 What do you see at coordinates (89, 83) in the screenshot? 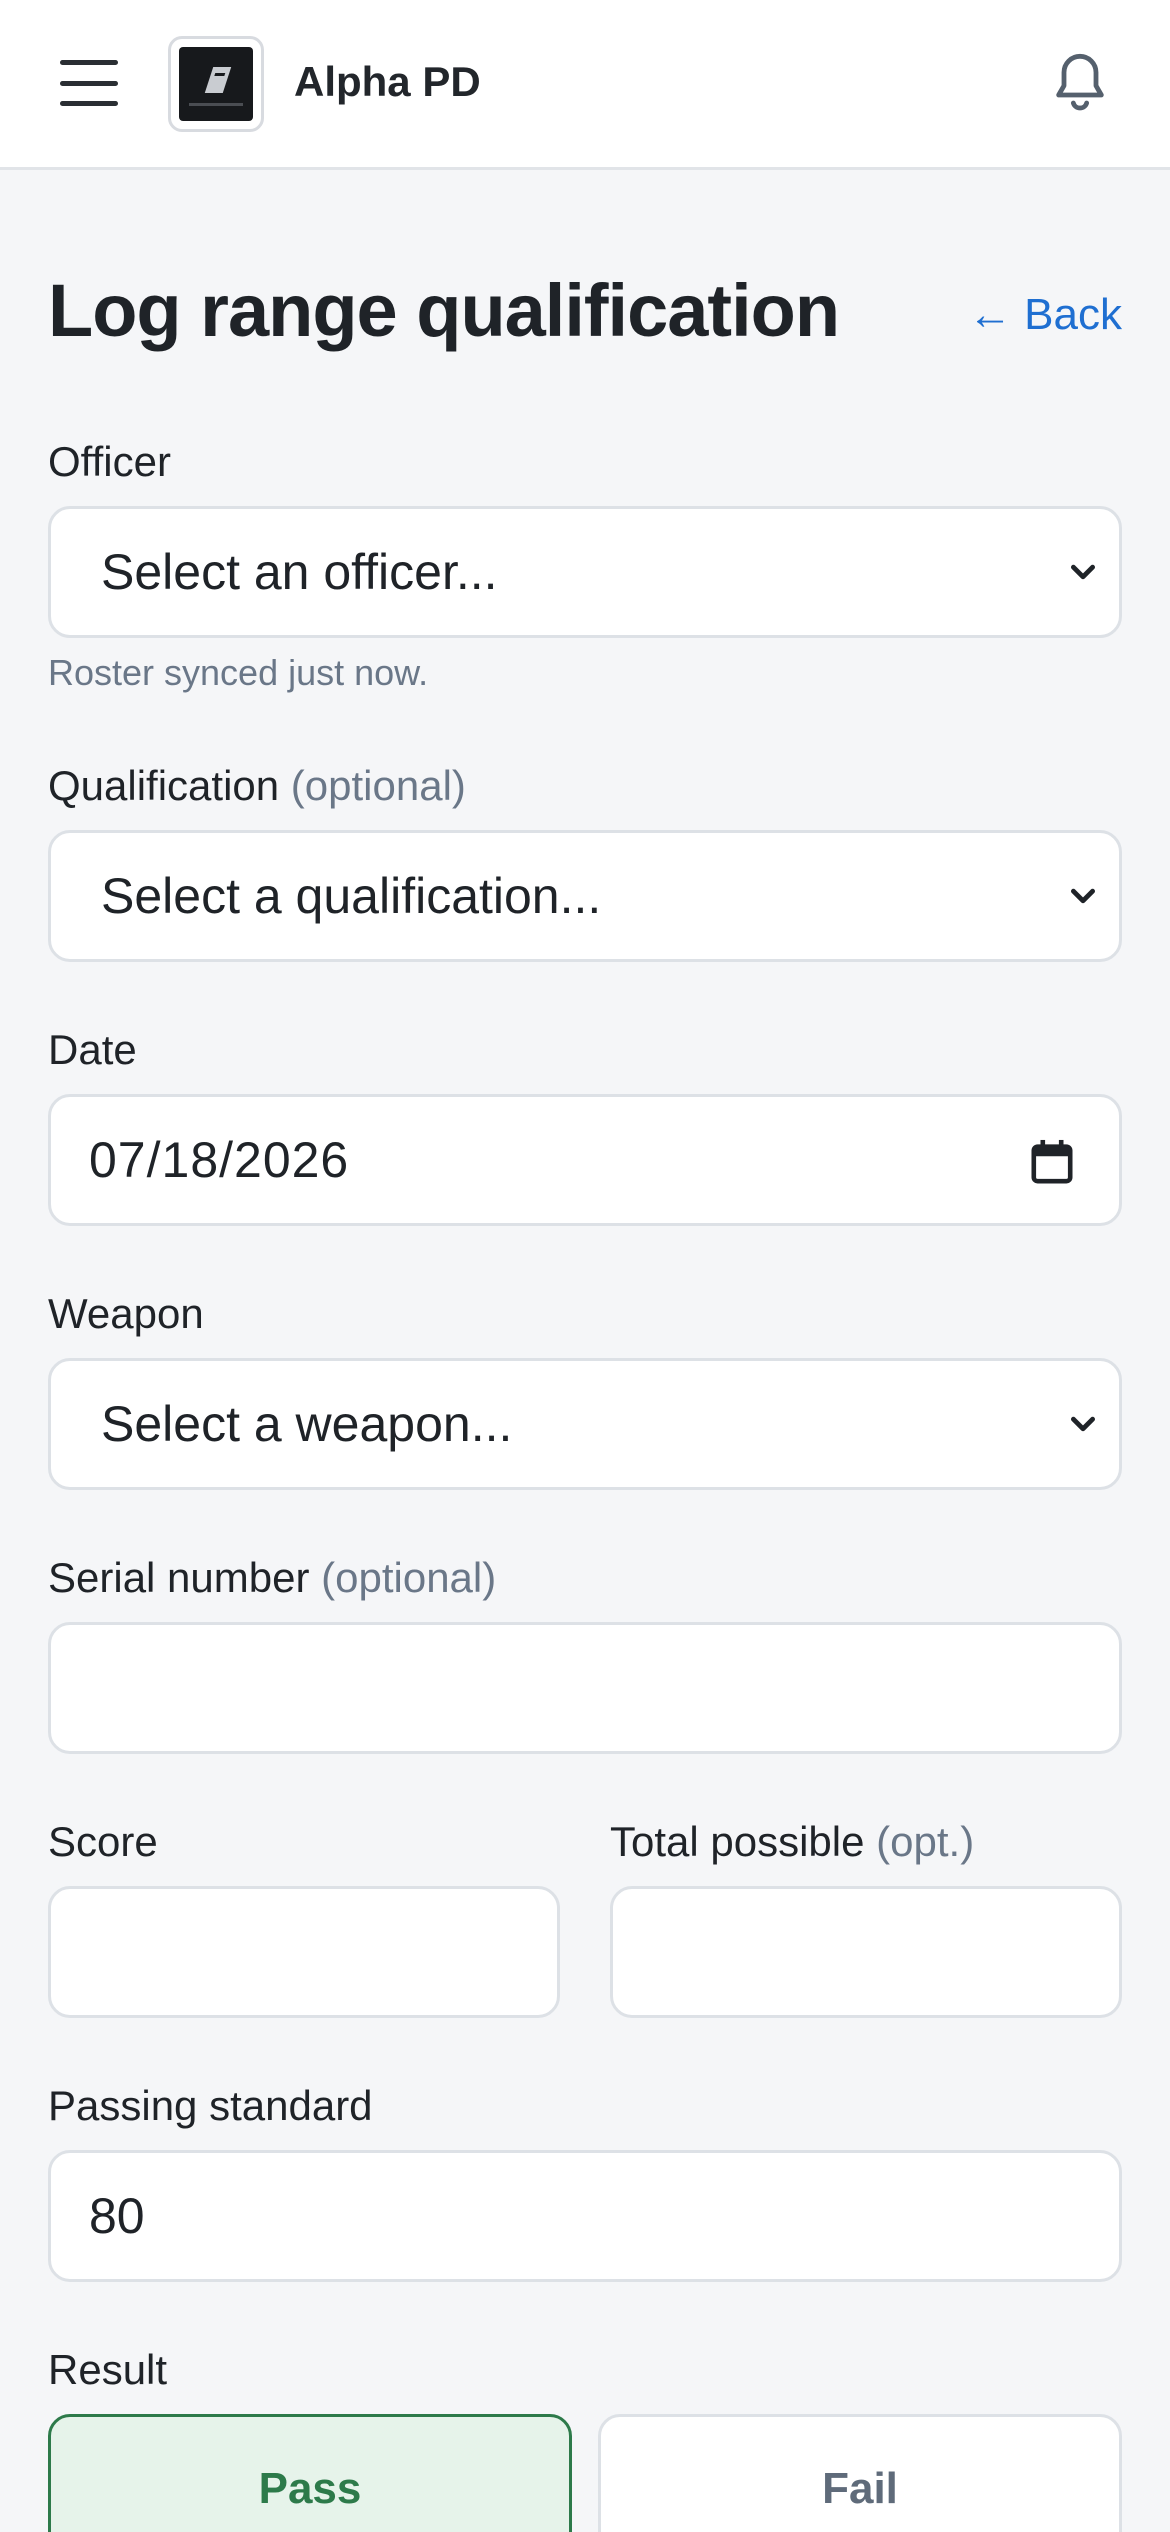
I see `hamburger-menu-icon` at bounding box center [89, 83].